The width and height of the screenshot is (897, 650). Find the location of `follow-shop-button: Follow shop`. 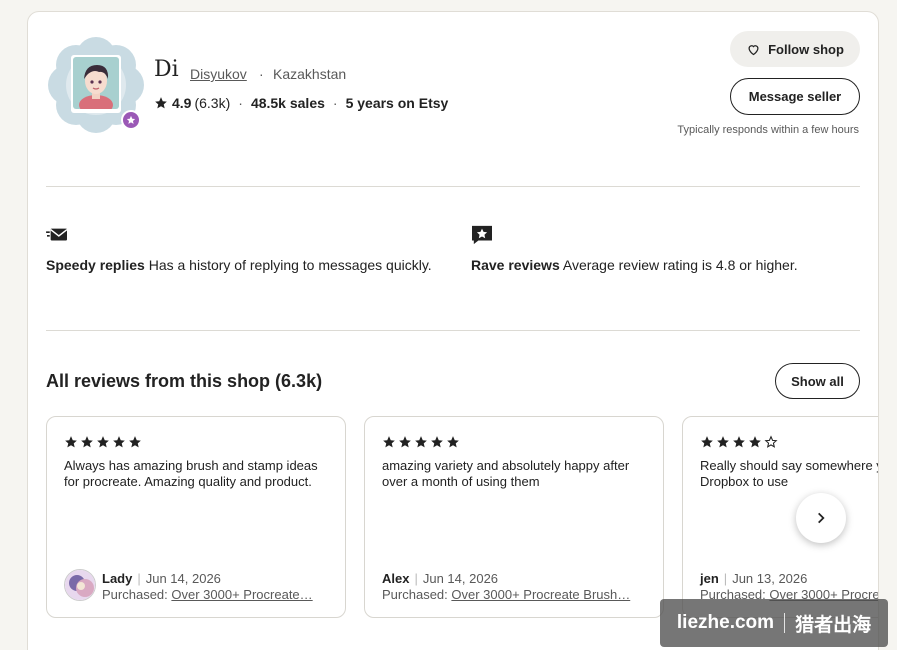

follow-shop-button: Follow shop is located at coordinates (795, 49).